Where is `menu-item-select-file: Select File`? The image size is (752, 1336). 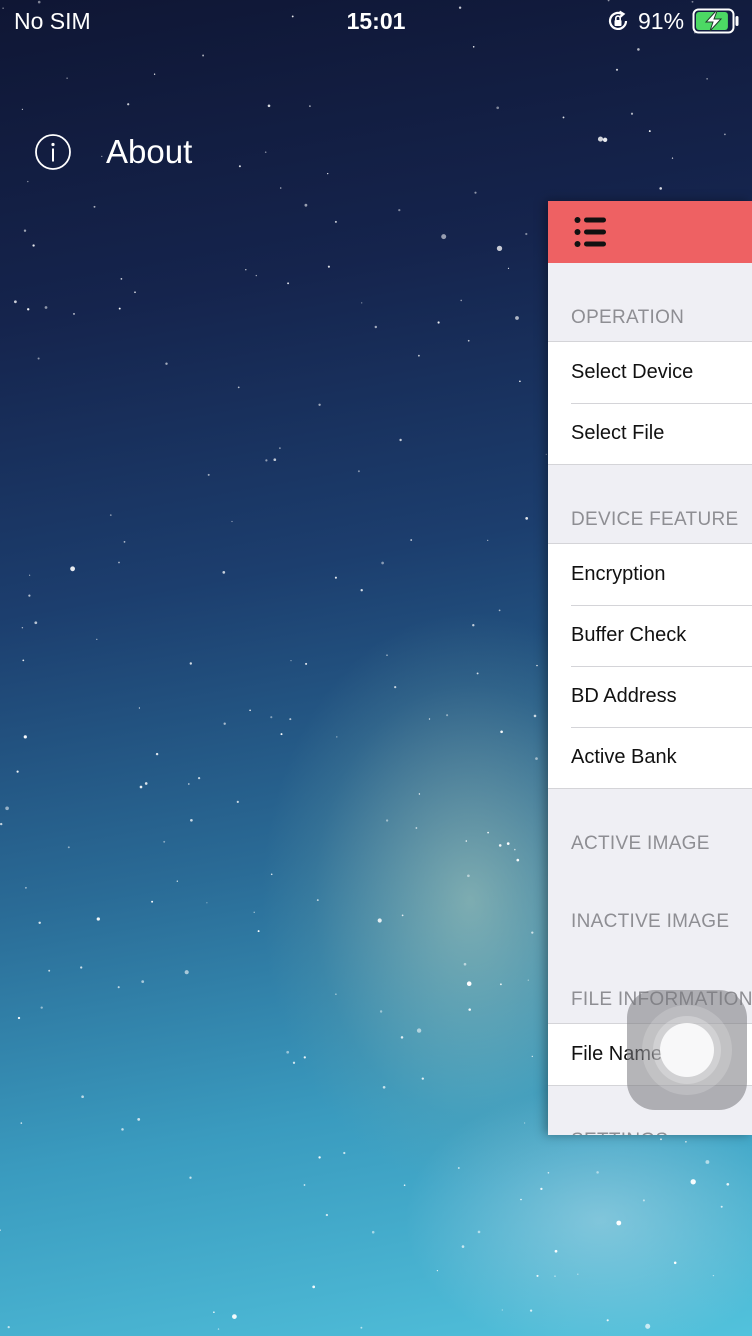 menu-item-select-file: Select File is located at coordinates (650, 433).